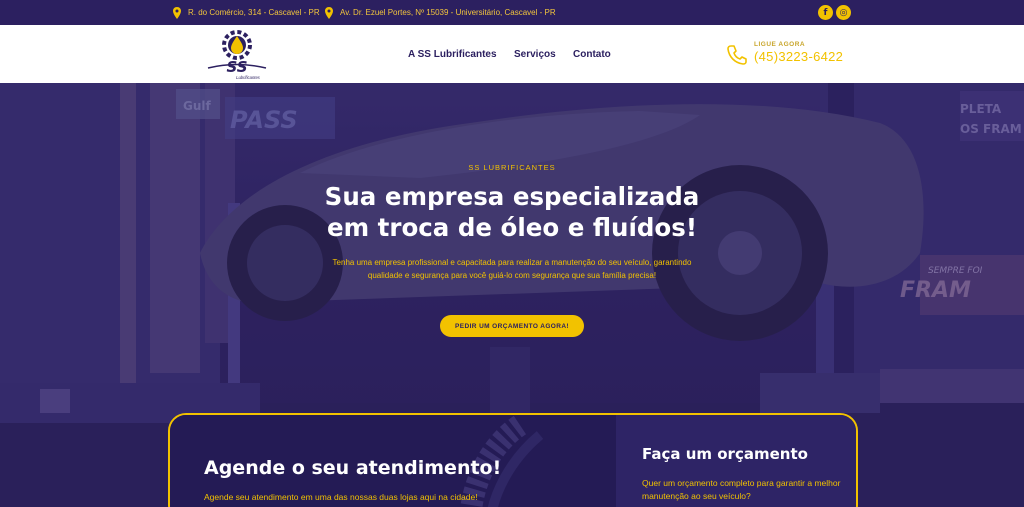  What do you see at coordinates (254, 12) in the screenshot?
I see `address-text: R. do Comércio, 314 - Cascavel - PR` at bounding box center [254, 12].